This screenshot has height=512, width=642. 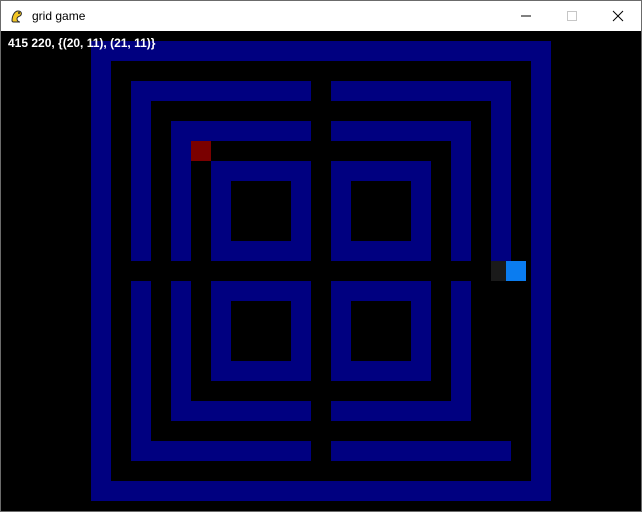 I want to click on maximize-button, so click(x=572, y=16).